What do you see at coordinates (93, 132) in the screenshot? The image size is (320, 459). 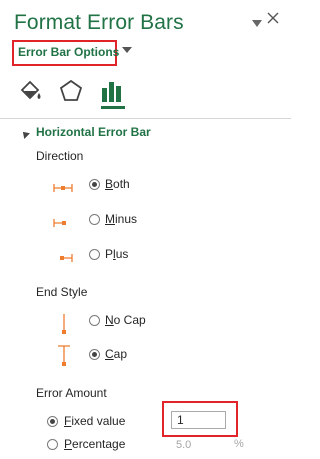 I see `section-title: Horizontal Error Bar` at bounding box center [93, 132].